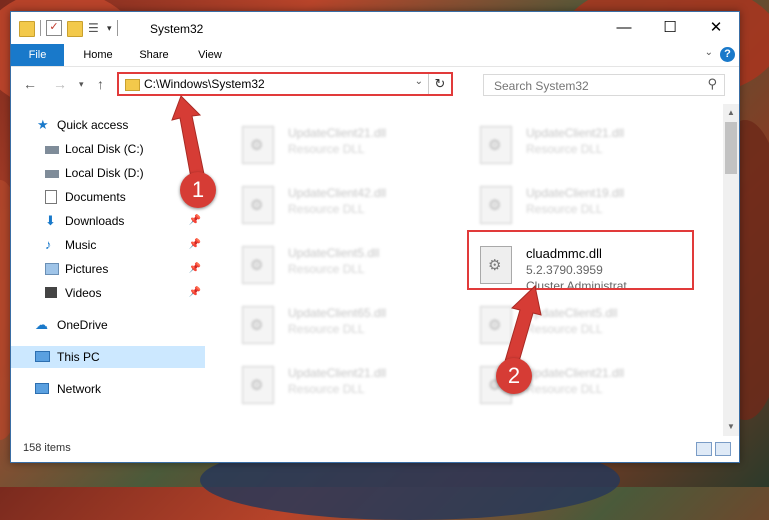 Image resolution: width=769 pixels, height=520 pixels. Describe the element at coordinates (439, 84) in the screenshot. I see `refresh-icon: ↻` at that location.